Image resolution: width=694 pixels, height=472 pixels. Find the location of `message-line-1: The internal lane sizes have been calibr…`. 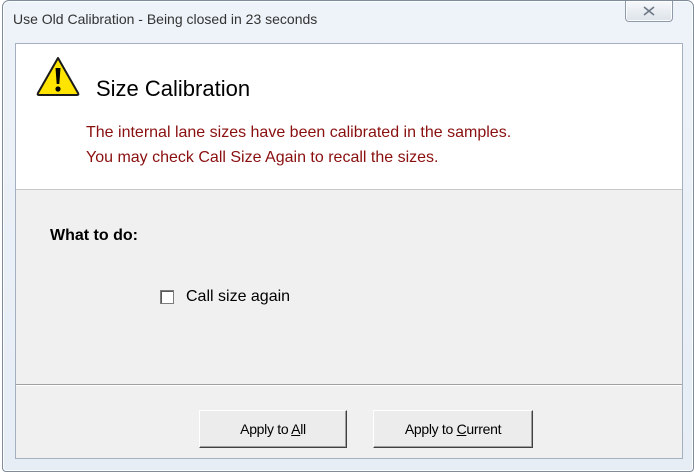

message-line-1: The internal lane sizes have been calibr… is located at coordinates (299, 132).